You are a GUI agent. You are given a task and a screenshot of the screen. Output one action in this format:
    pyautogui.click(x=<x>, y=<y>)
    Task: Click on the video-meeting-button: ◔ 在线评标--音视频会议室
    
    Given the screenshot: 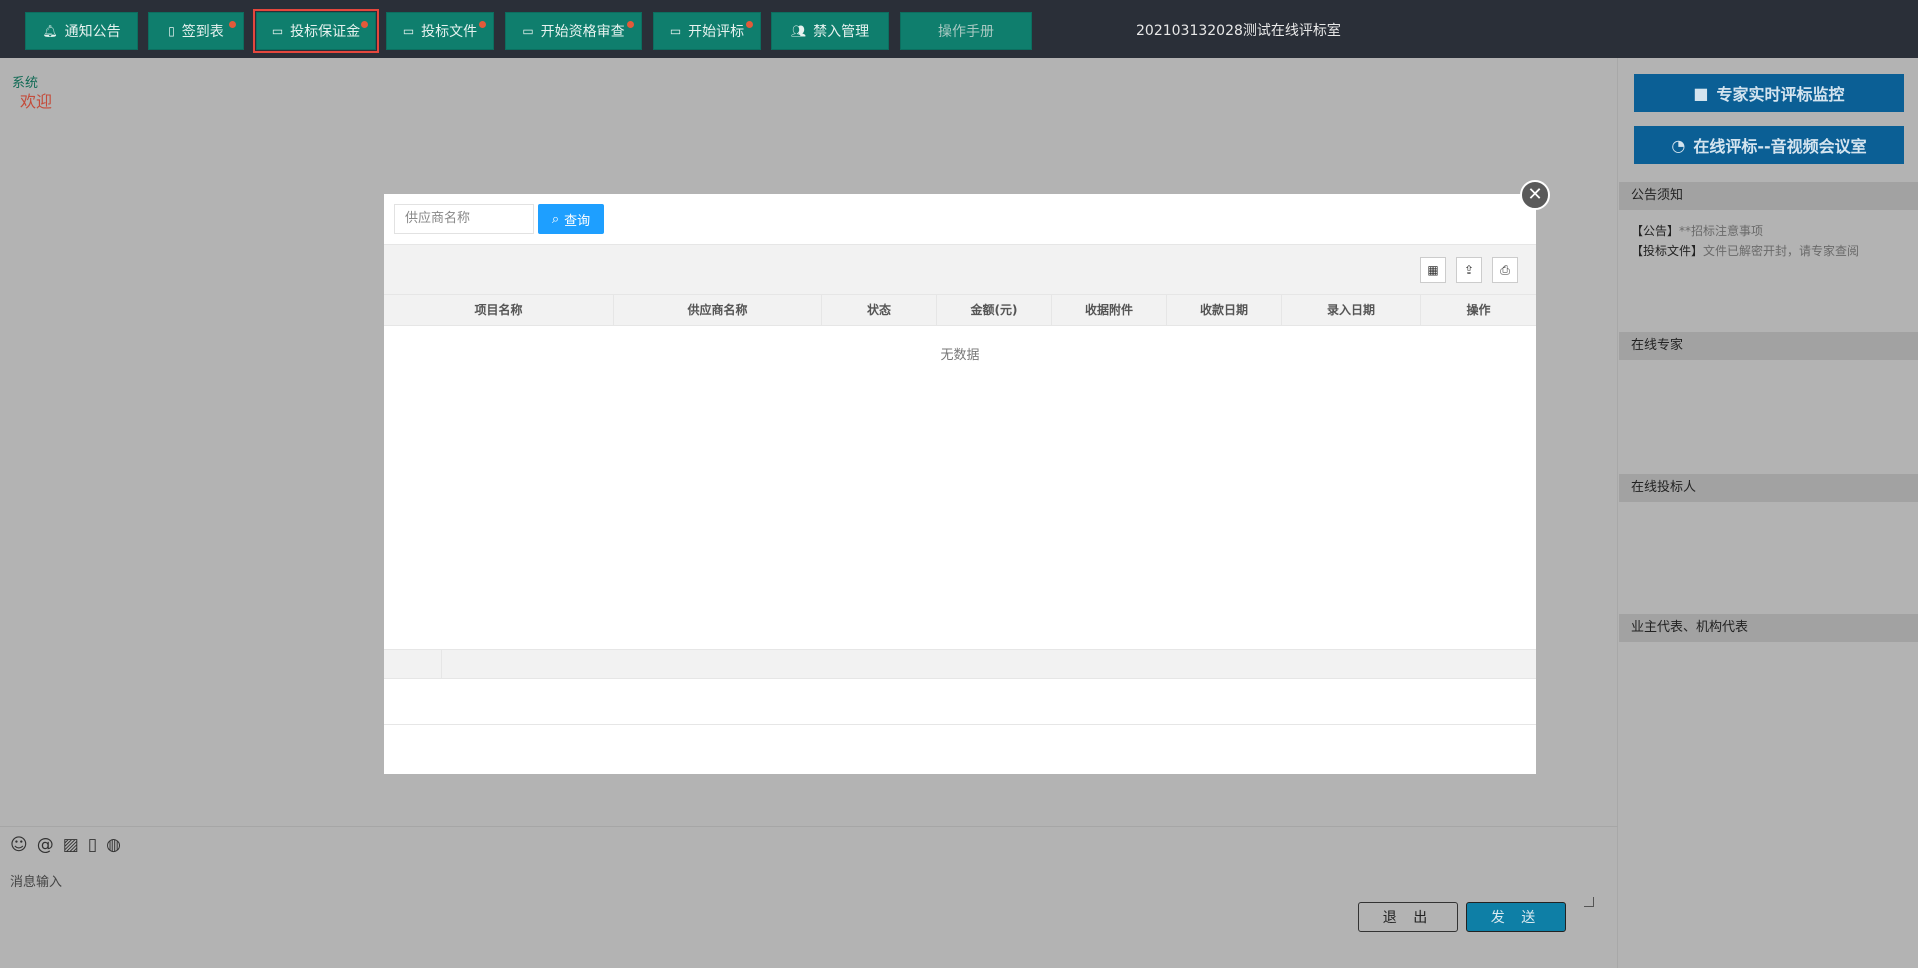 What is the action you would take?
    pyautogui.click(x=1769, y=145)
    